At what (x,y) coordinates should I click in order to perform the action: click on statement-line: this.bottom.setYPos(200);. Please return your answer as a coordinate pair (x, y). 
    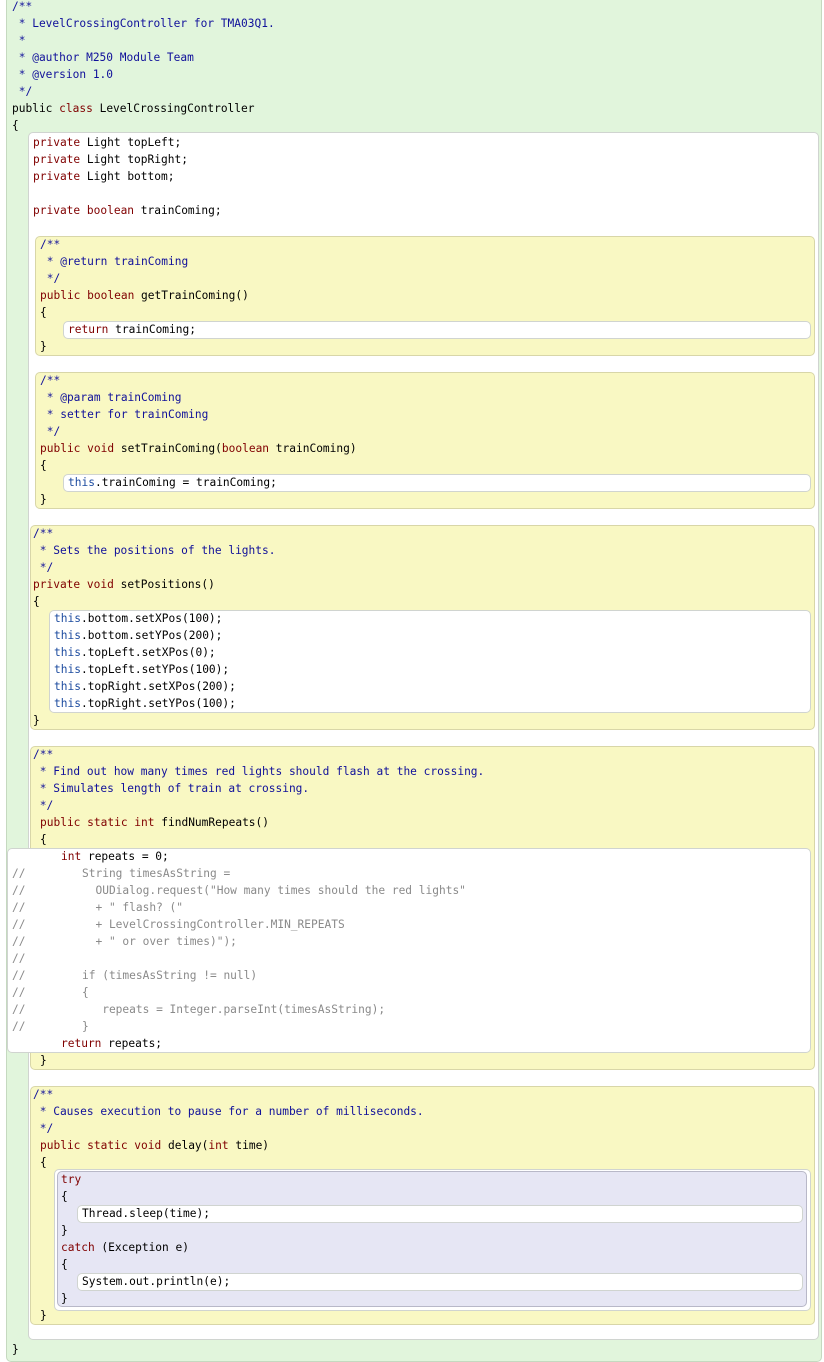
    Looking at the image, I should click on (138, 635).